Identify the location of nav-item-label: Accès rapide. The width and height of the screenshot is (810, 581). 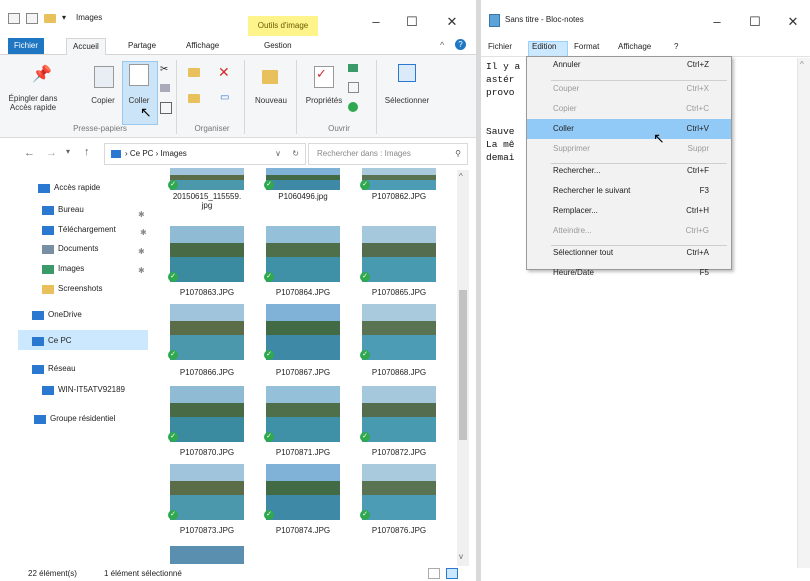
(77, 187).